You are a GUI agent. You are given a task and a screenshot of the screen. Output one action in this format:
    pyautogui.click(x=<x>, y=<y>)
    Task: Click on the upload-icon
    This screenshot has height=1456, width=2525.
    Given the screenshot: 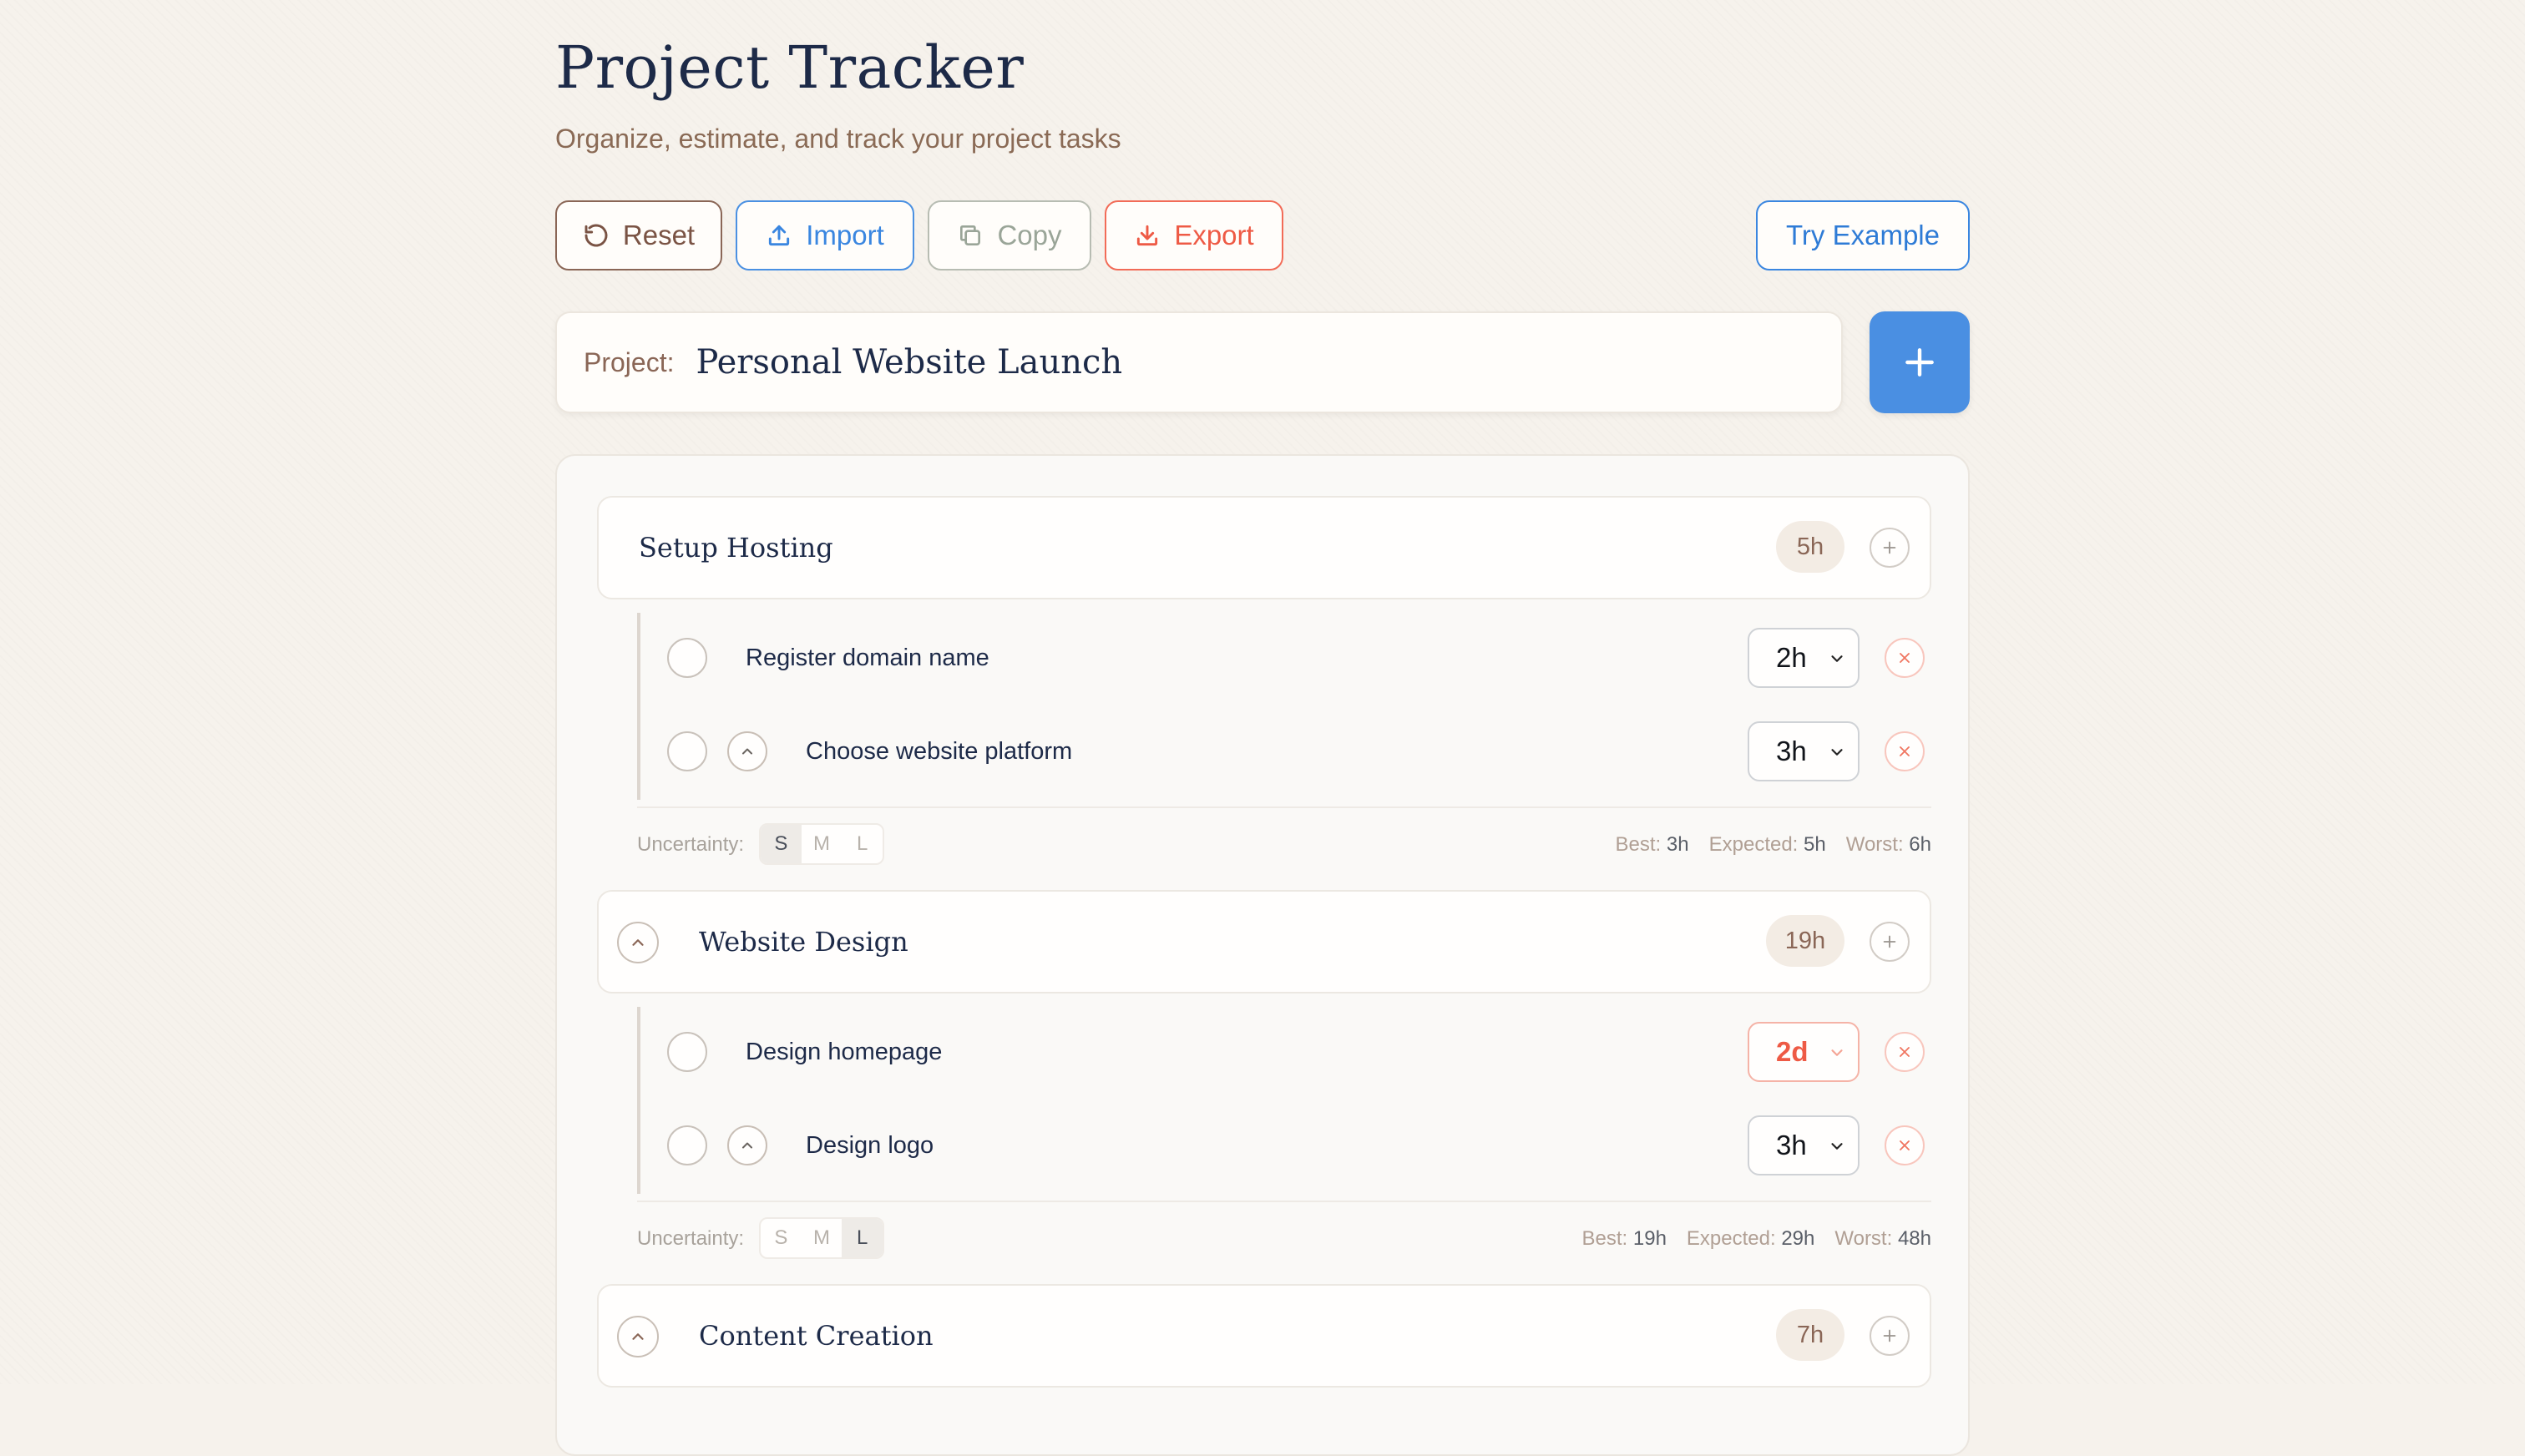 What is the action you would take?
    pyautogui.click(x=779, y=235)
    